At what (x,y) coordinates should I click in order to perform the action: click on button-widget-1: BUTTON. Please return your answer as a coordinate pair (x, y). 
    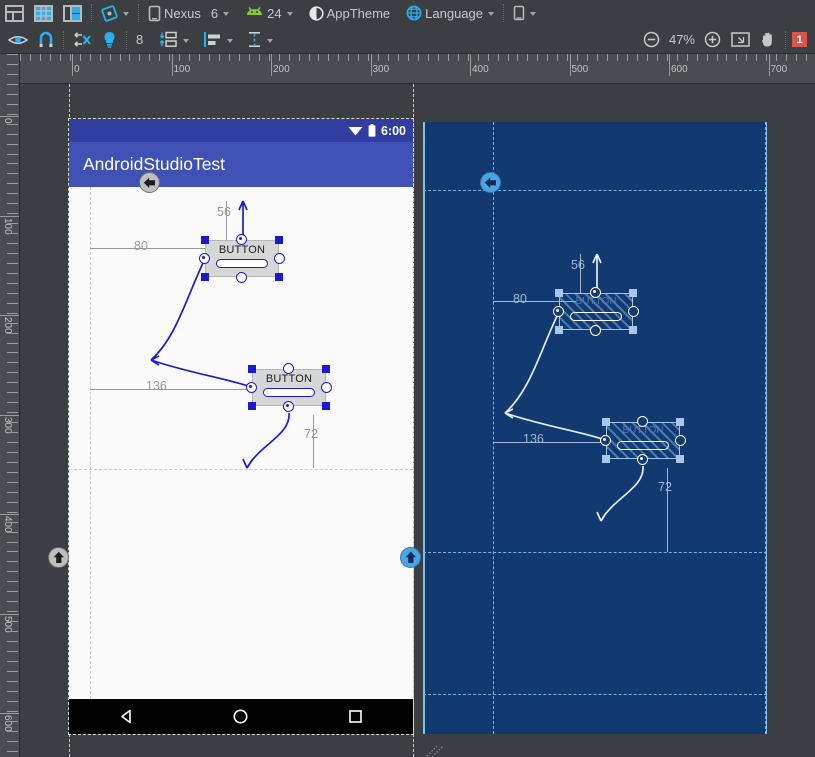
    Looking at the image, I should click on (242, 258).